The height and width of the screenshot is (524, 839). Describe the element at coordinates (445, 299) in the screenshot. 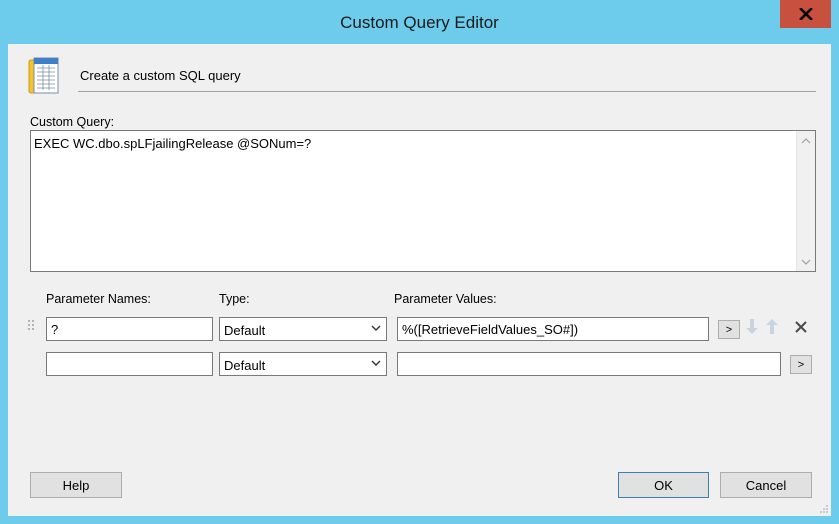

I see `parameter-values-header: Parameter Values:` at that location.